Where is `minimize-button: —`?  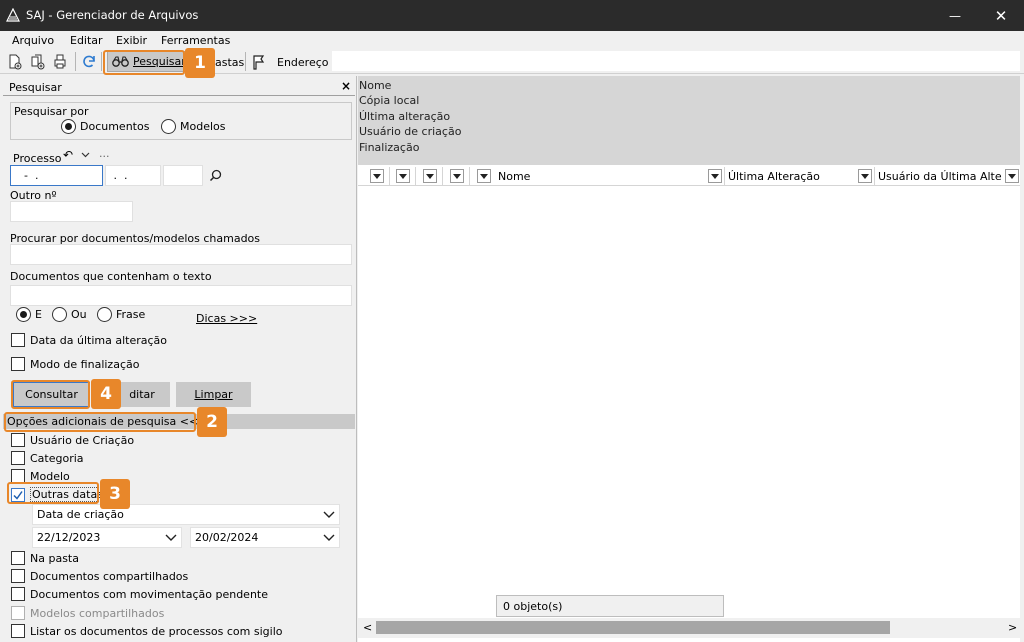 minimize-button: — is located at coordinates (955, 15).